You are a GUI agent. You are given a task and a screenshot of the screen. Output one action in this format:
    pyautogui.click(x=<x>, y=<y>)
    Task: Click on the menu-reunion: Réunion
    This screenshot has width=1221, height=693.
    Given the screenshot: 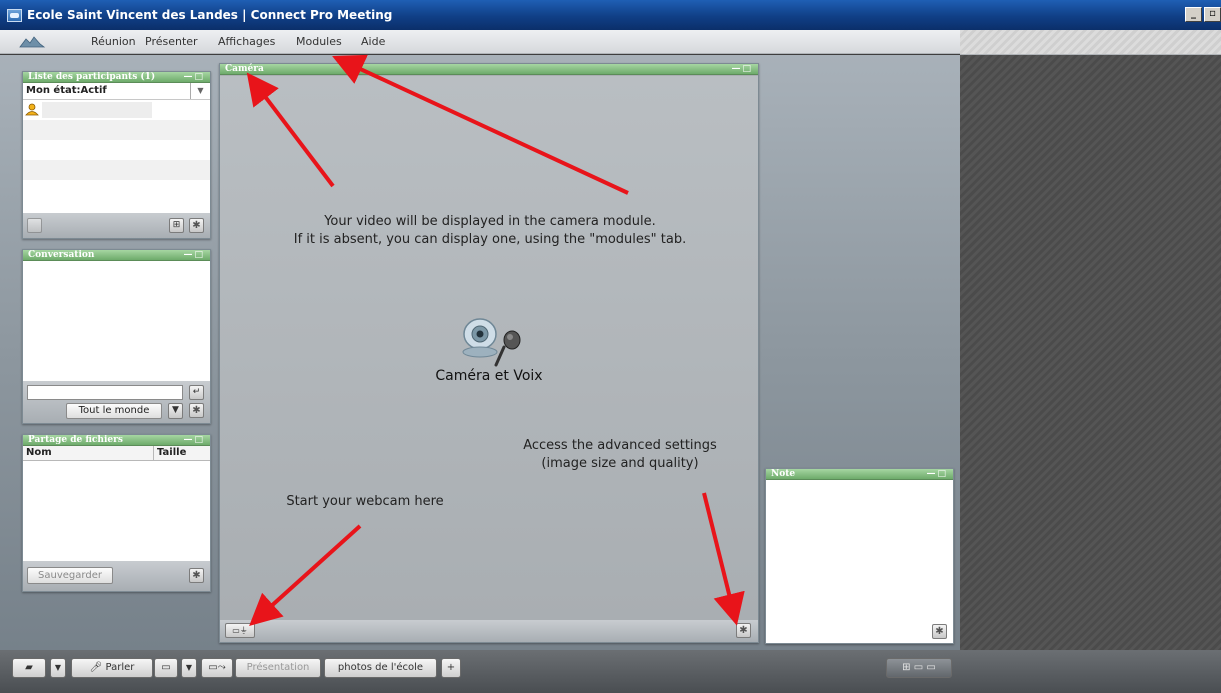 What is the action you would take?
    pyautogui.click(x=113, y=41)
    